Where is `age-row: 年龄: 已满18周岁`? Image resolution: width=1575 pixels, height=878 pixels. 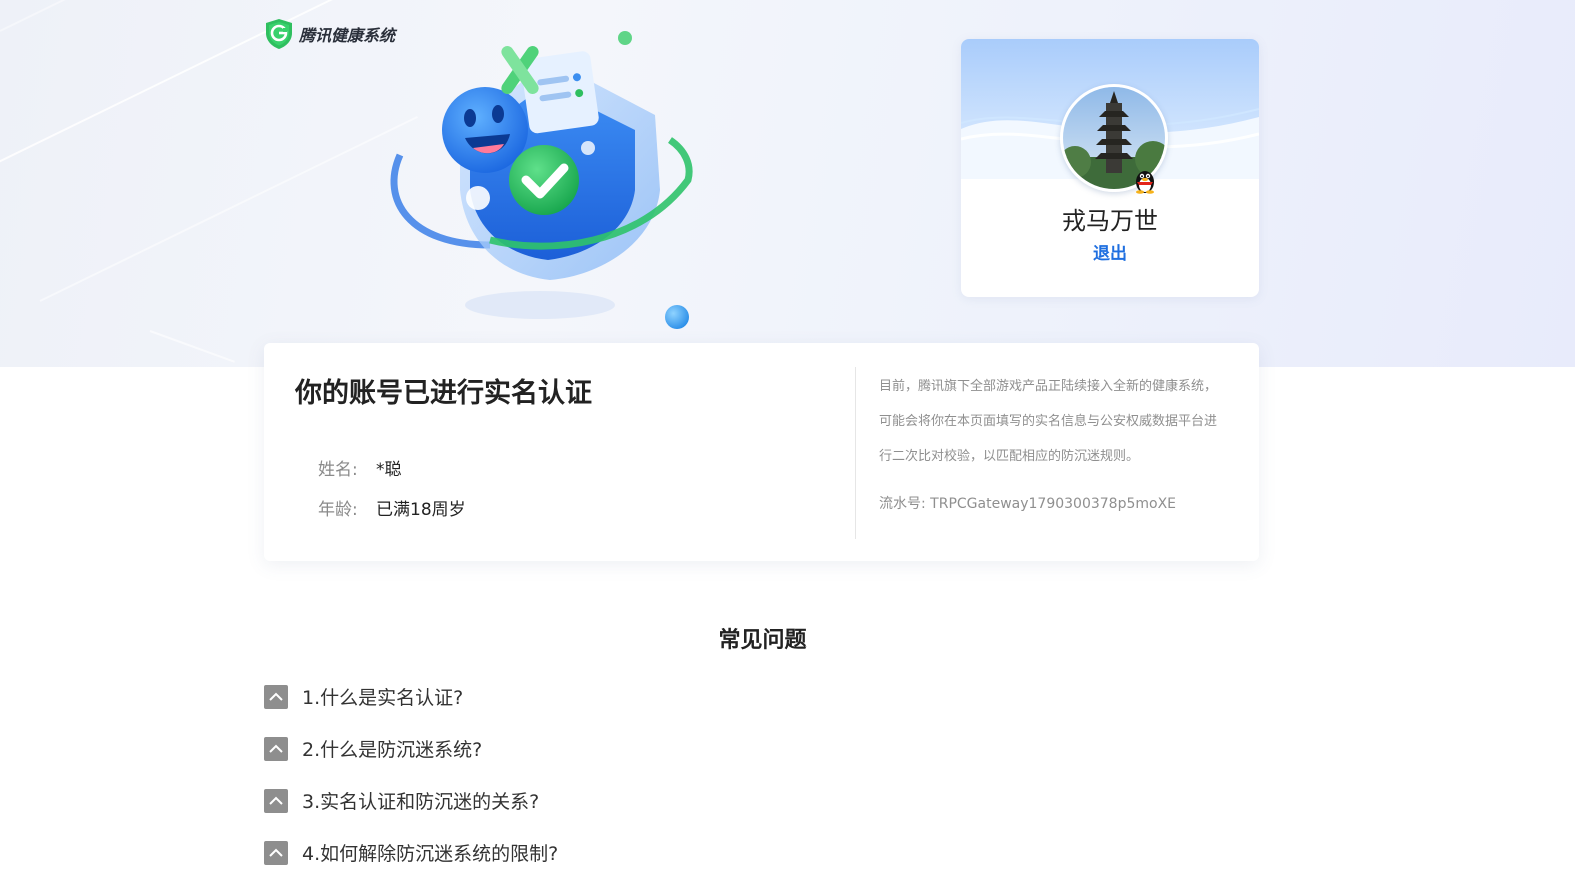 age-row: 年龄: 已满18周岁 is located at coordinates (392, 507).